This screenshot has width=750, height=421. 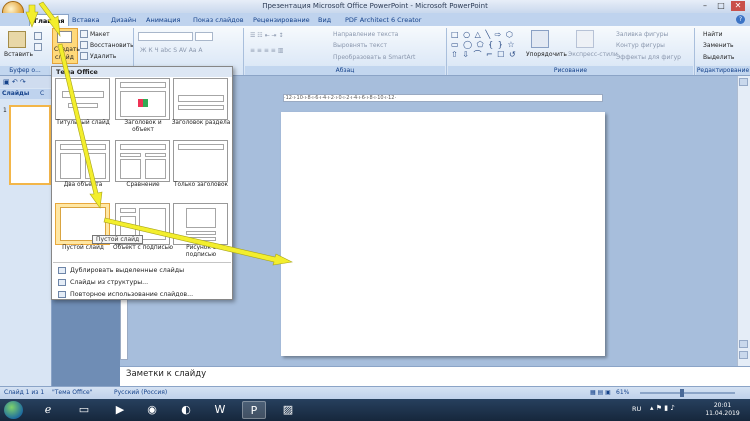 I want to click on align-icons: ≡ ≡ ≡ ≡ ▥, so click(x=266, y=50).